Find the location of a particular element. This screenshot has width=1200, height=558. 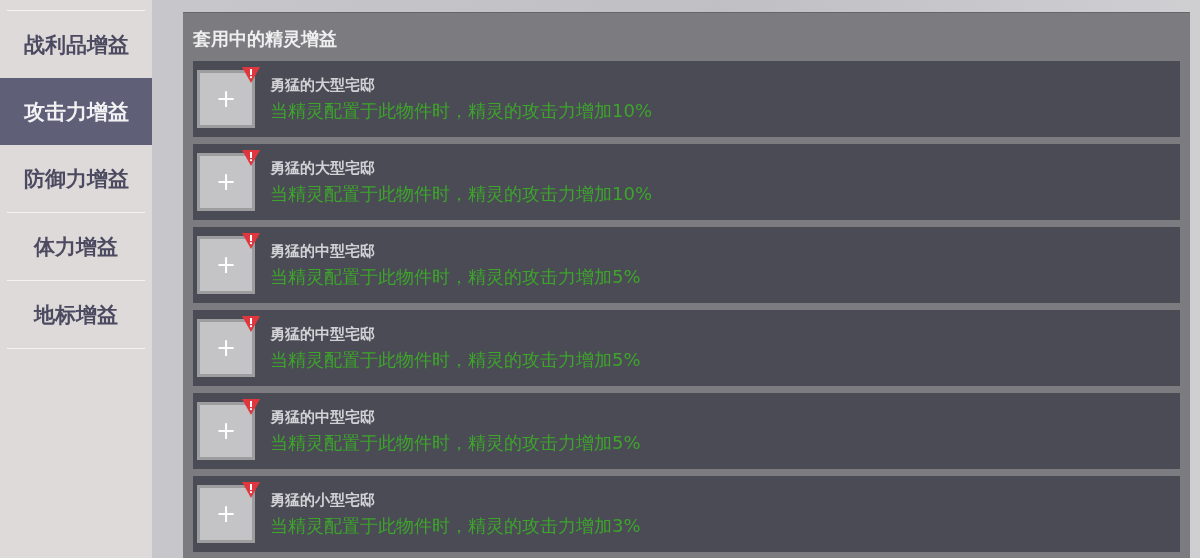

sidebar-tab: 战利品增益 is located at coordinates (76, 44).